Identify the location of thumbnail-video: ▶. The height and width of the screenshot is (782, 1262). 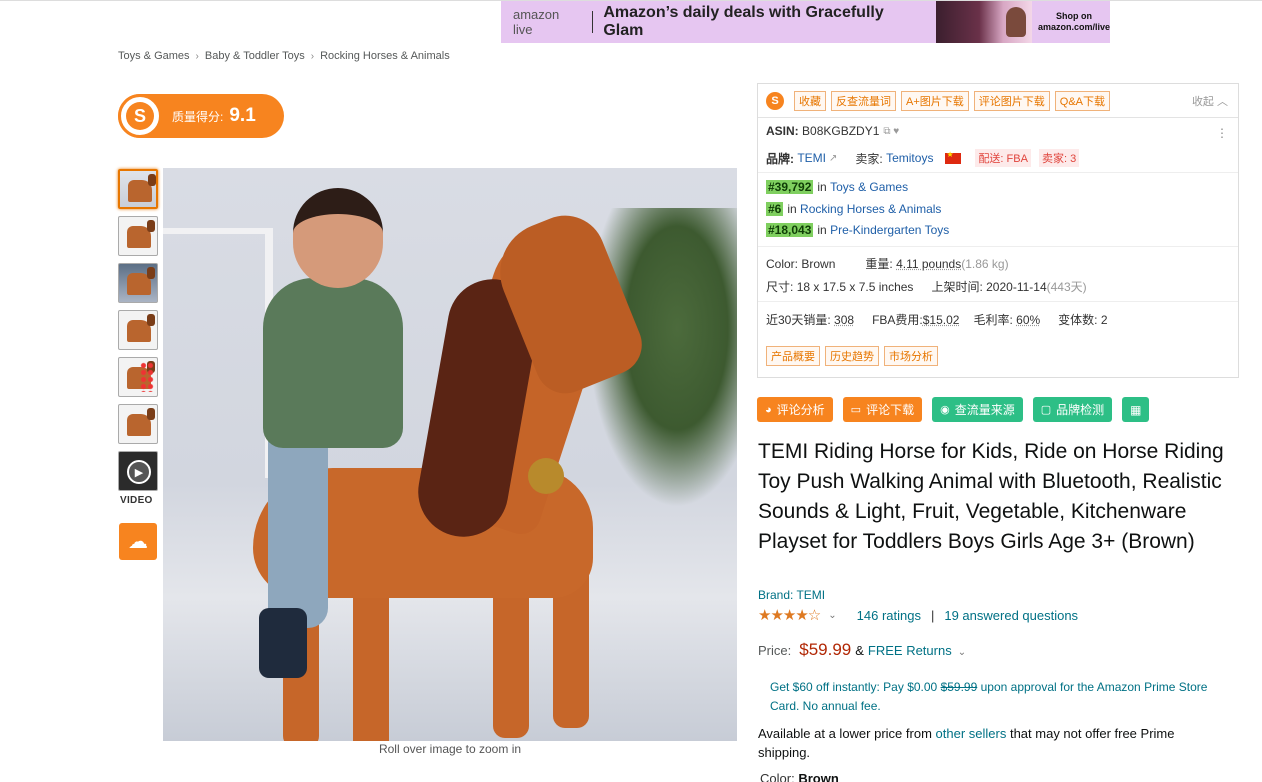
(138, 471).